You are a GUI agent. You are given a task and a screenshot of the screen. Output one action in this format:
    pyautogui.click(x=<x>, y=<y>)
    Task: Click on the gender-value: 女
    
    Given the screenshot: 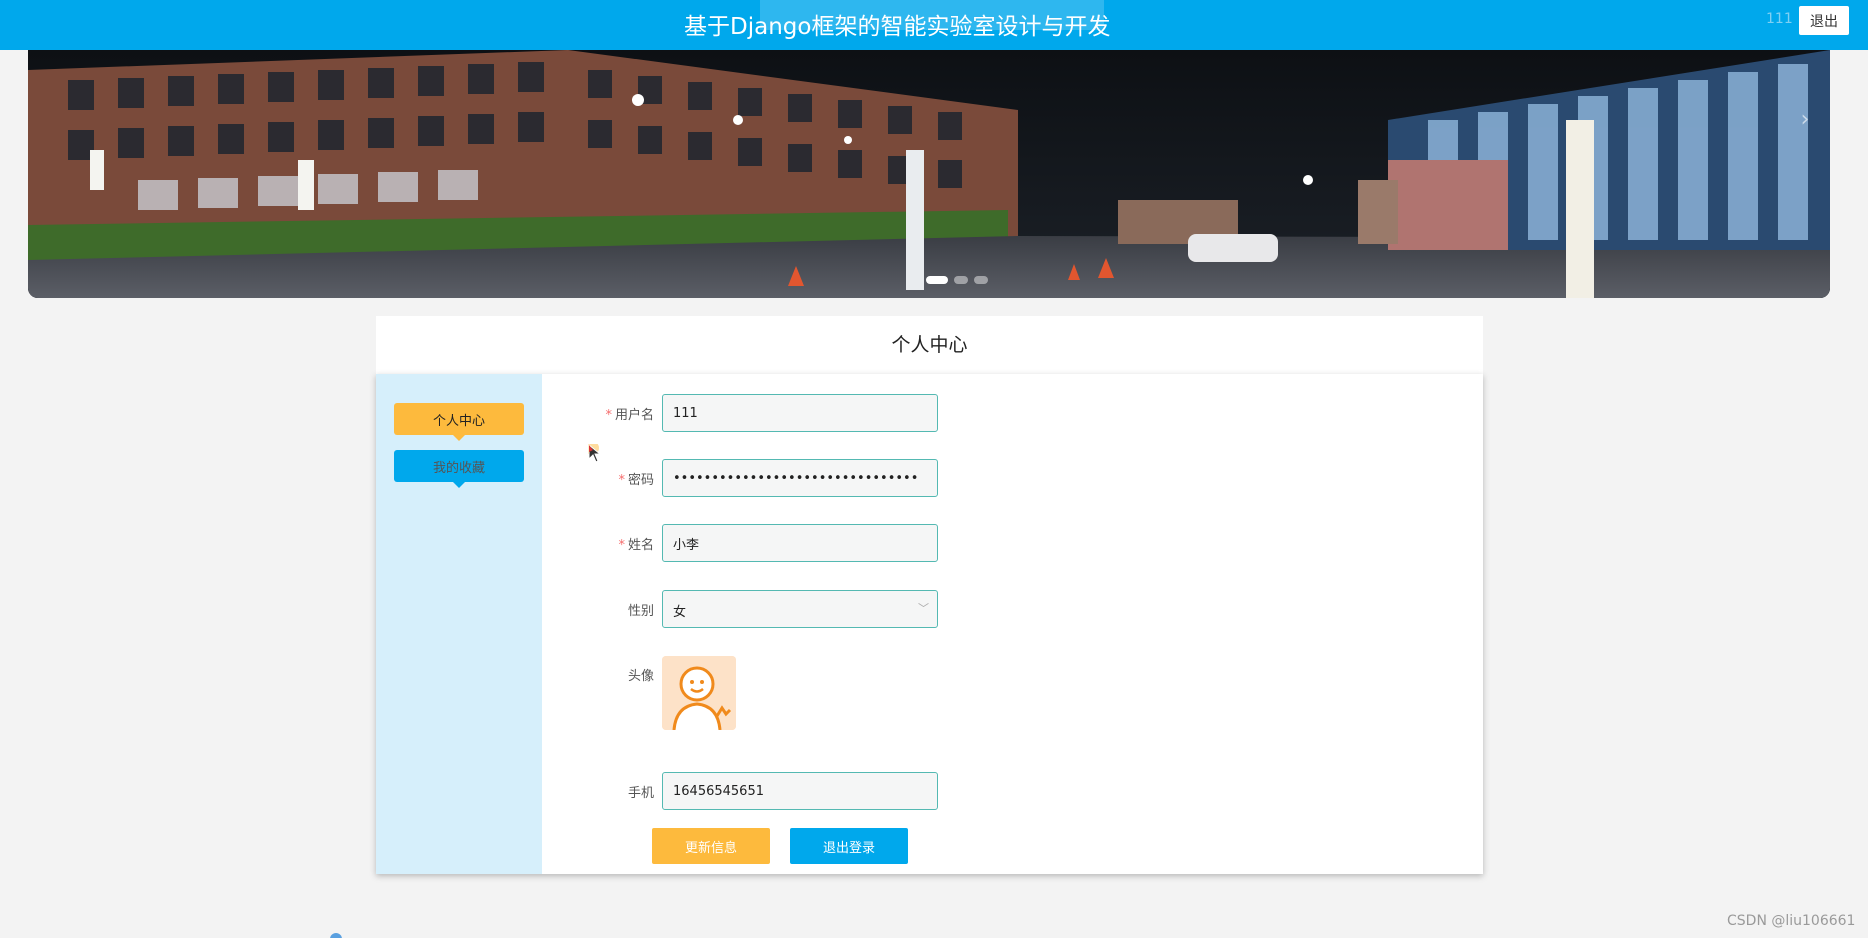 What is the action you would take?
    pyautogui.click(x=680, y=612)
    